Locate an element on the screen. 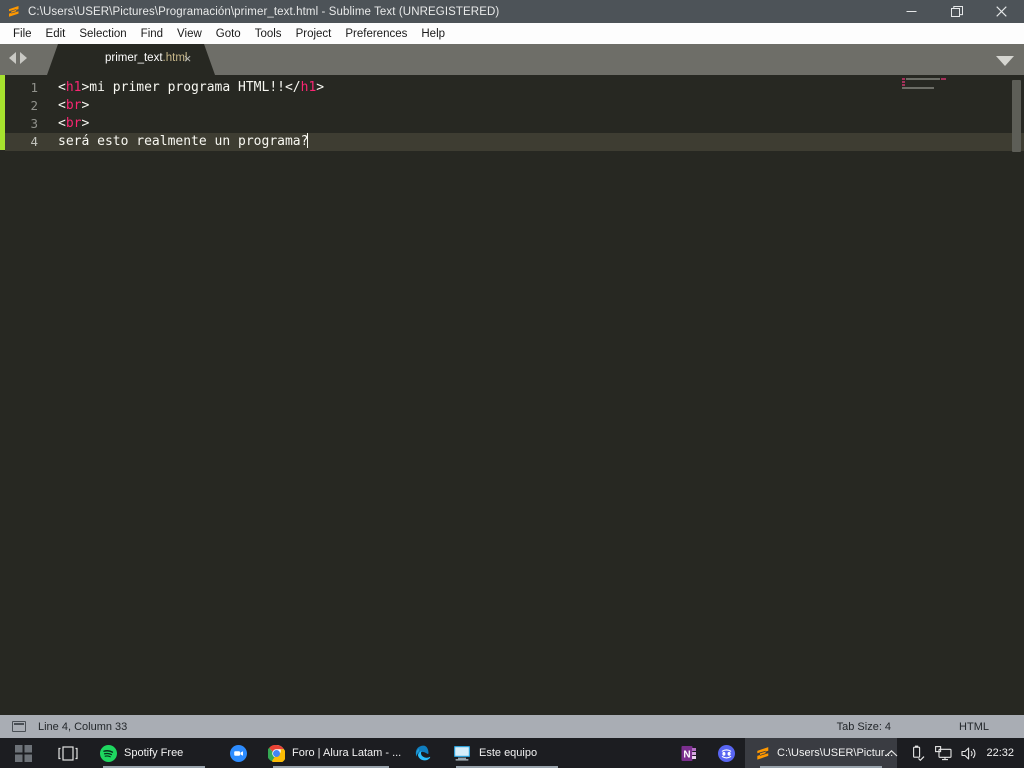 This screenshot has width=1024, height=768. code-text: será esto realmente un programa? is located at coordinates (183, 142).